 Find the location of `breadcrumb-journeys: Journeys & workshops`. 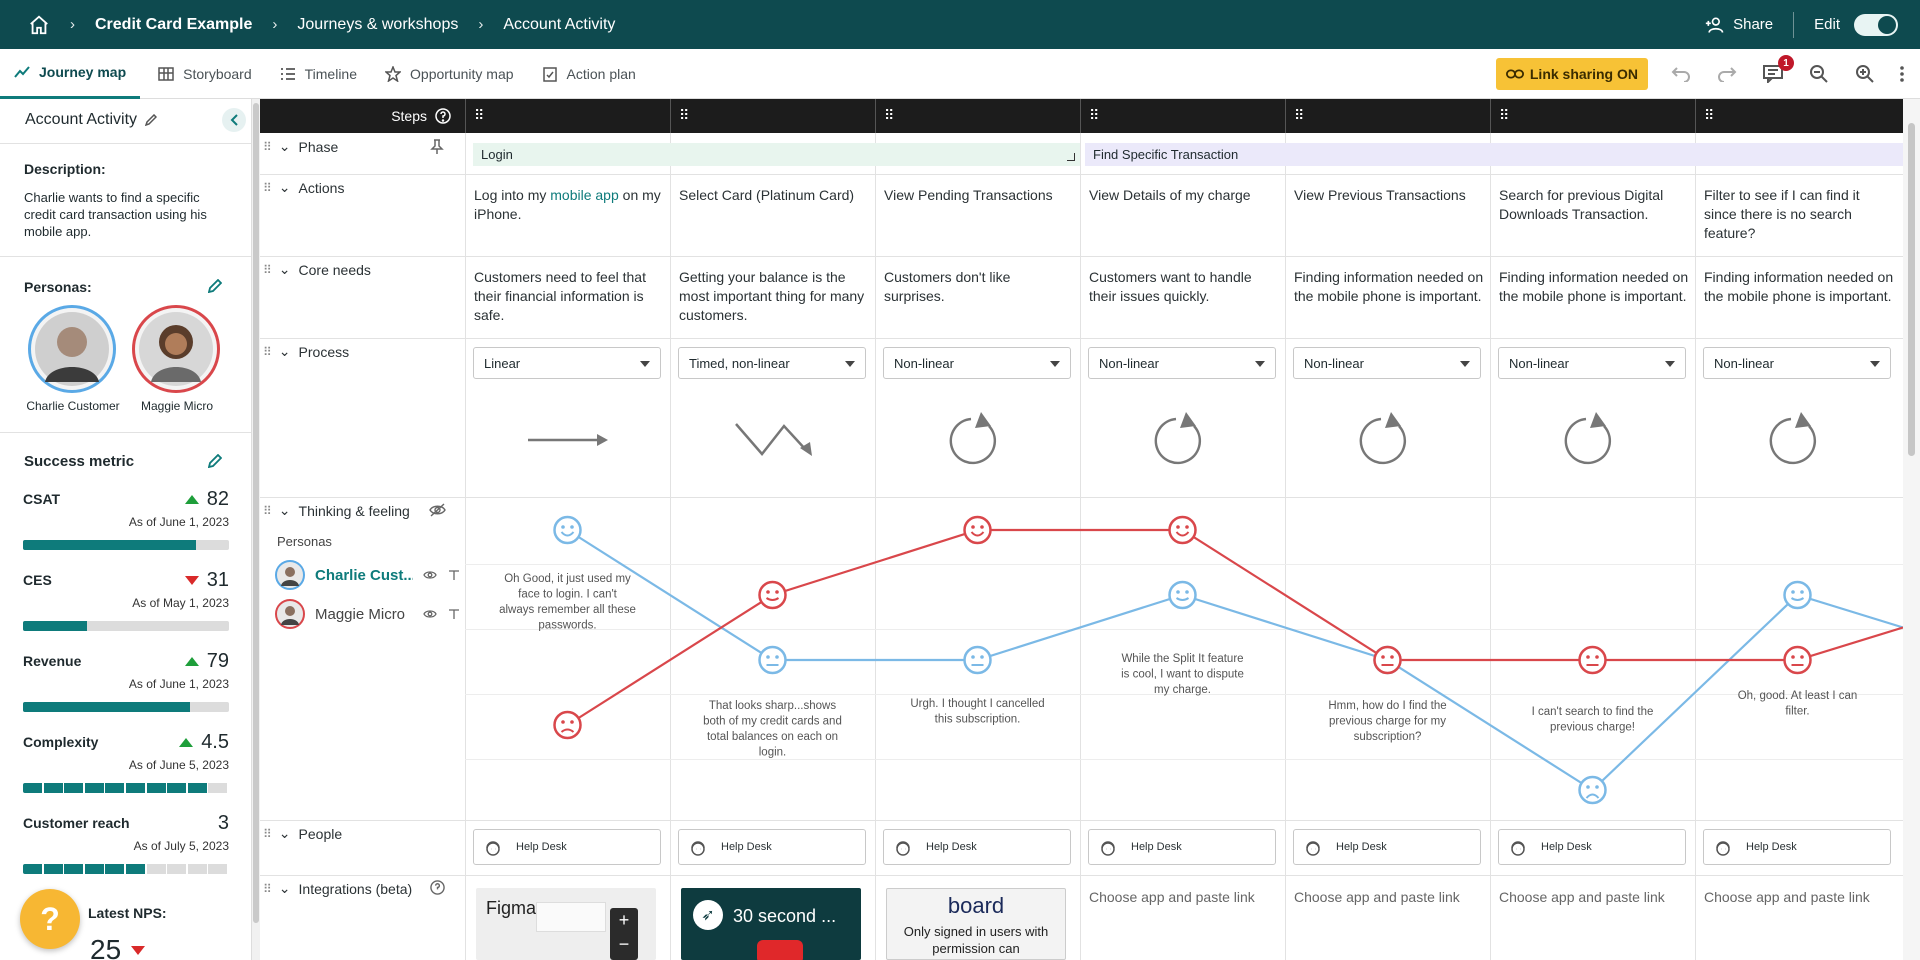

breadcrumb-journeys: Journeys & workshops is located at coordinates (377, 25).